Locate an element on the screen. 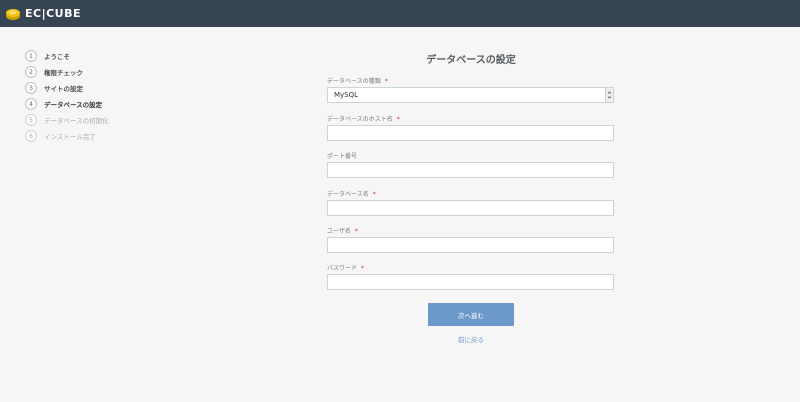 This screenshot has height=402, width=800. db-type-label-text: データベースの種類 is located at coordinates (354, 81).